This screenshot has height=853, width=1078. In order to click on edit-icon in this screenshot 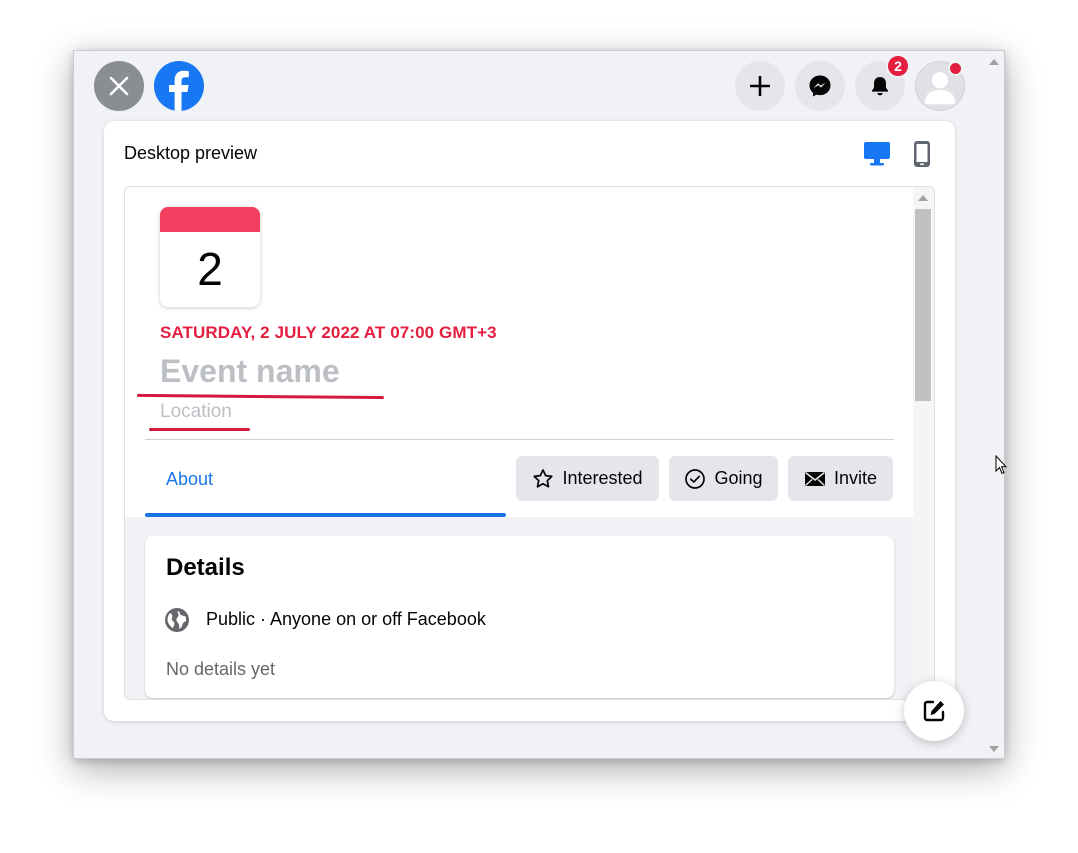, I will do `click(934, 711)`.